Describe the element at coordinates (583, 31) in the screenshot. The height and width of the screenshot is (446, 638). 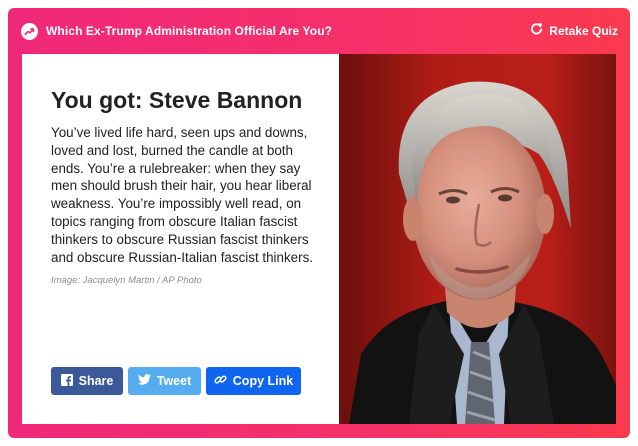
I see `retake-quiz-label: Retake Quiz` at that location.